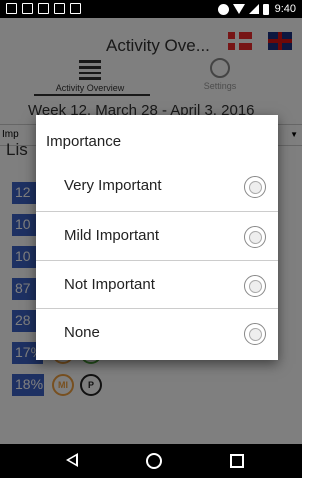 Image resolution: width=320 pixels, height=478 pixels. What do you see at coordinates (59, 8) in the screenshot?
I see `download-icon` at bounding box center [59, 8].